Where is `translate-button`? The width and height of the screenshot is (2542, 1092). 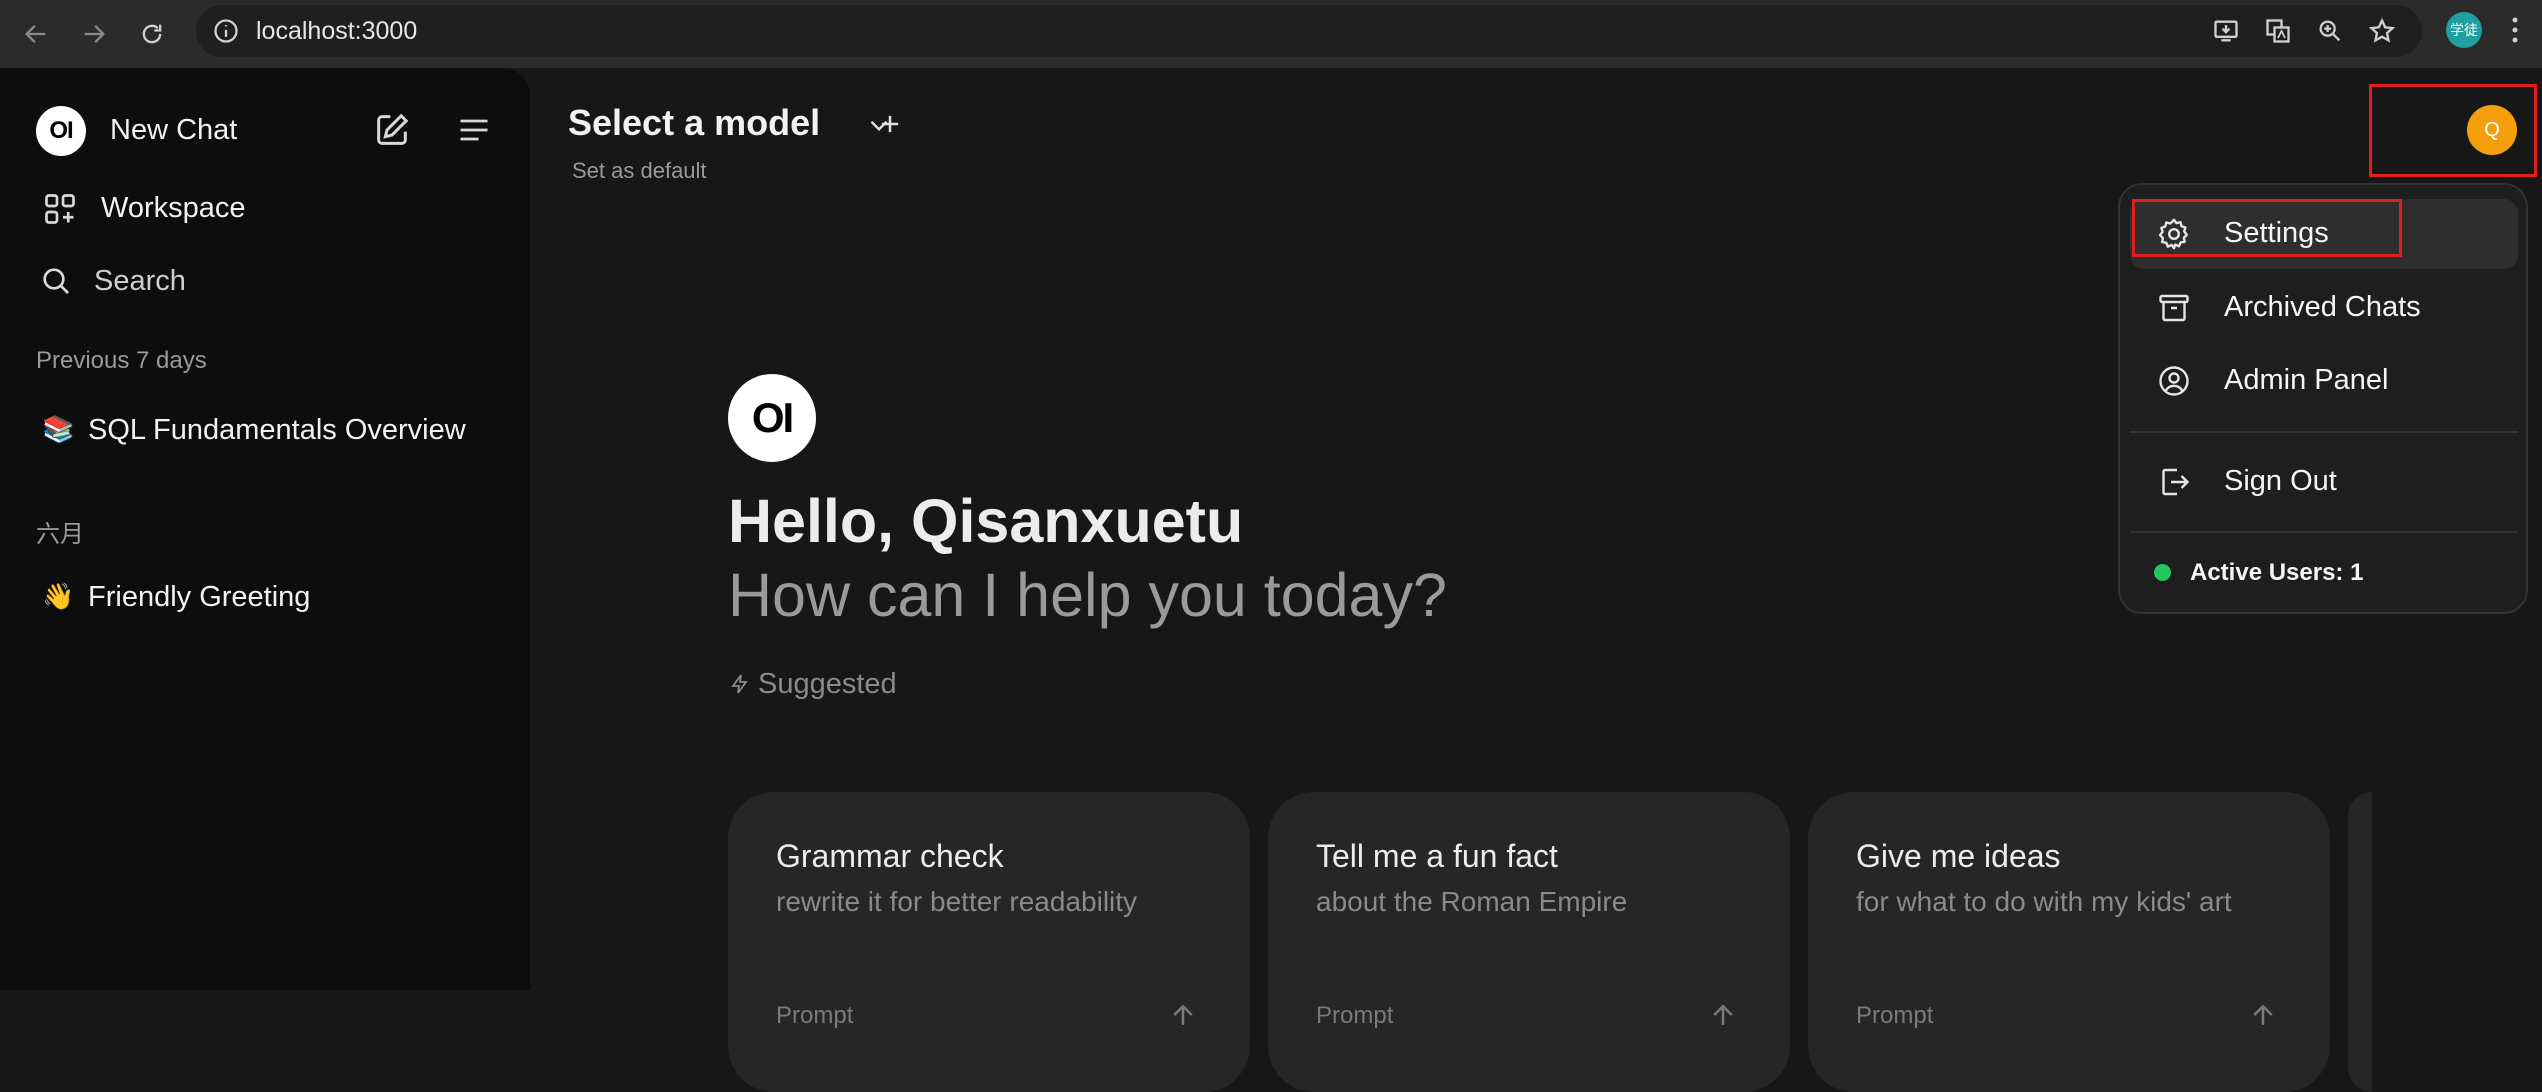 translate-button is located at coordinates (2278, 31).